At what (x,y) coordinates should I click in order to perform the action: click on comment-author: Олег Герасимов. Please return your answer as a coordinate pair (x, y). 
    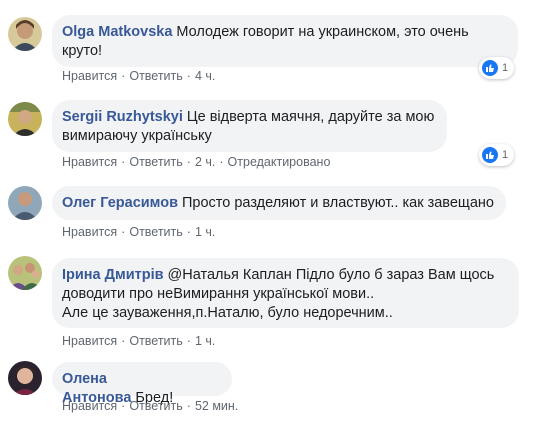
    Looking at the image, I should click on (120, 203).